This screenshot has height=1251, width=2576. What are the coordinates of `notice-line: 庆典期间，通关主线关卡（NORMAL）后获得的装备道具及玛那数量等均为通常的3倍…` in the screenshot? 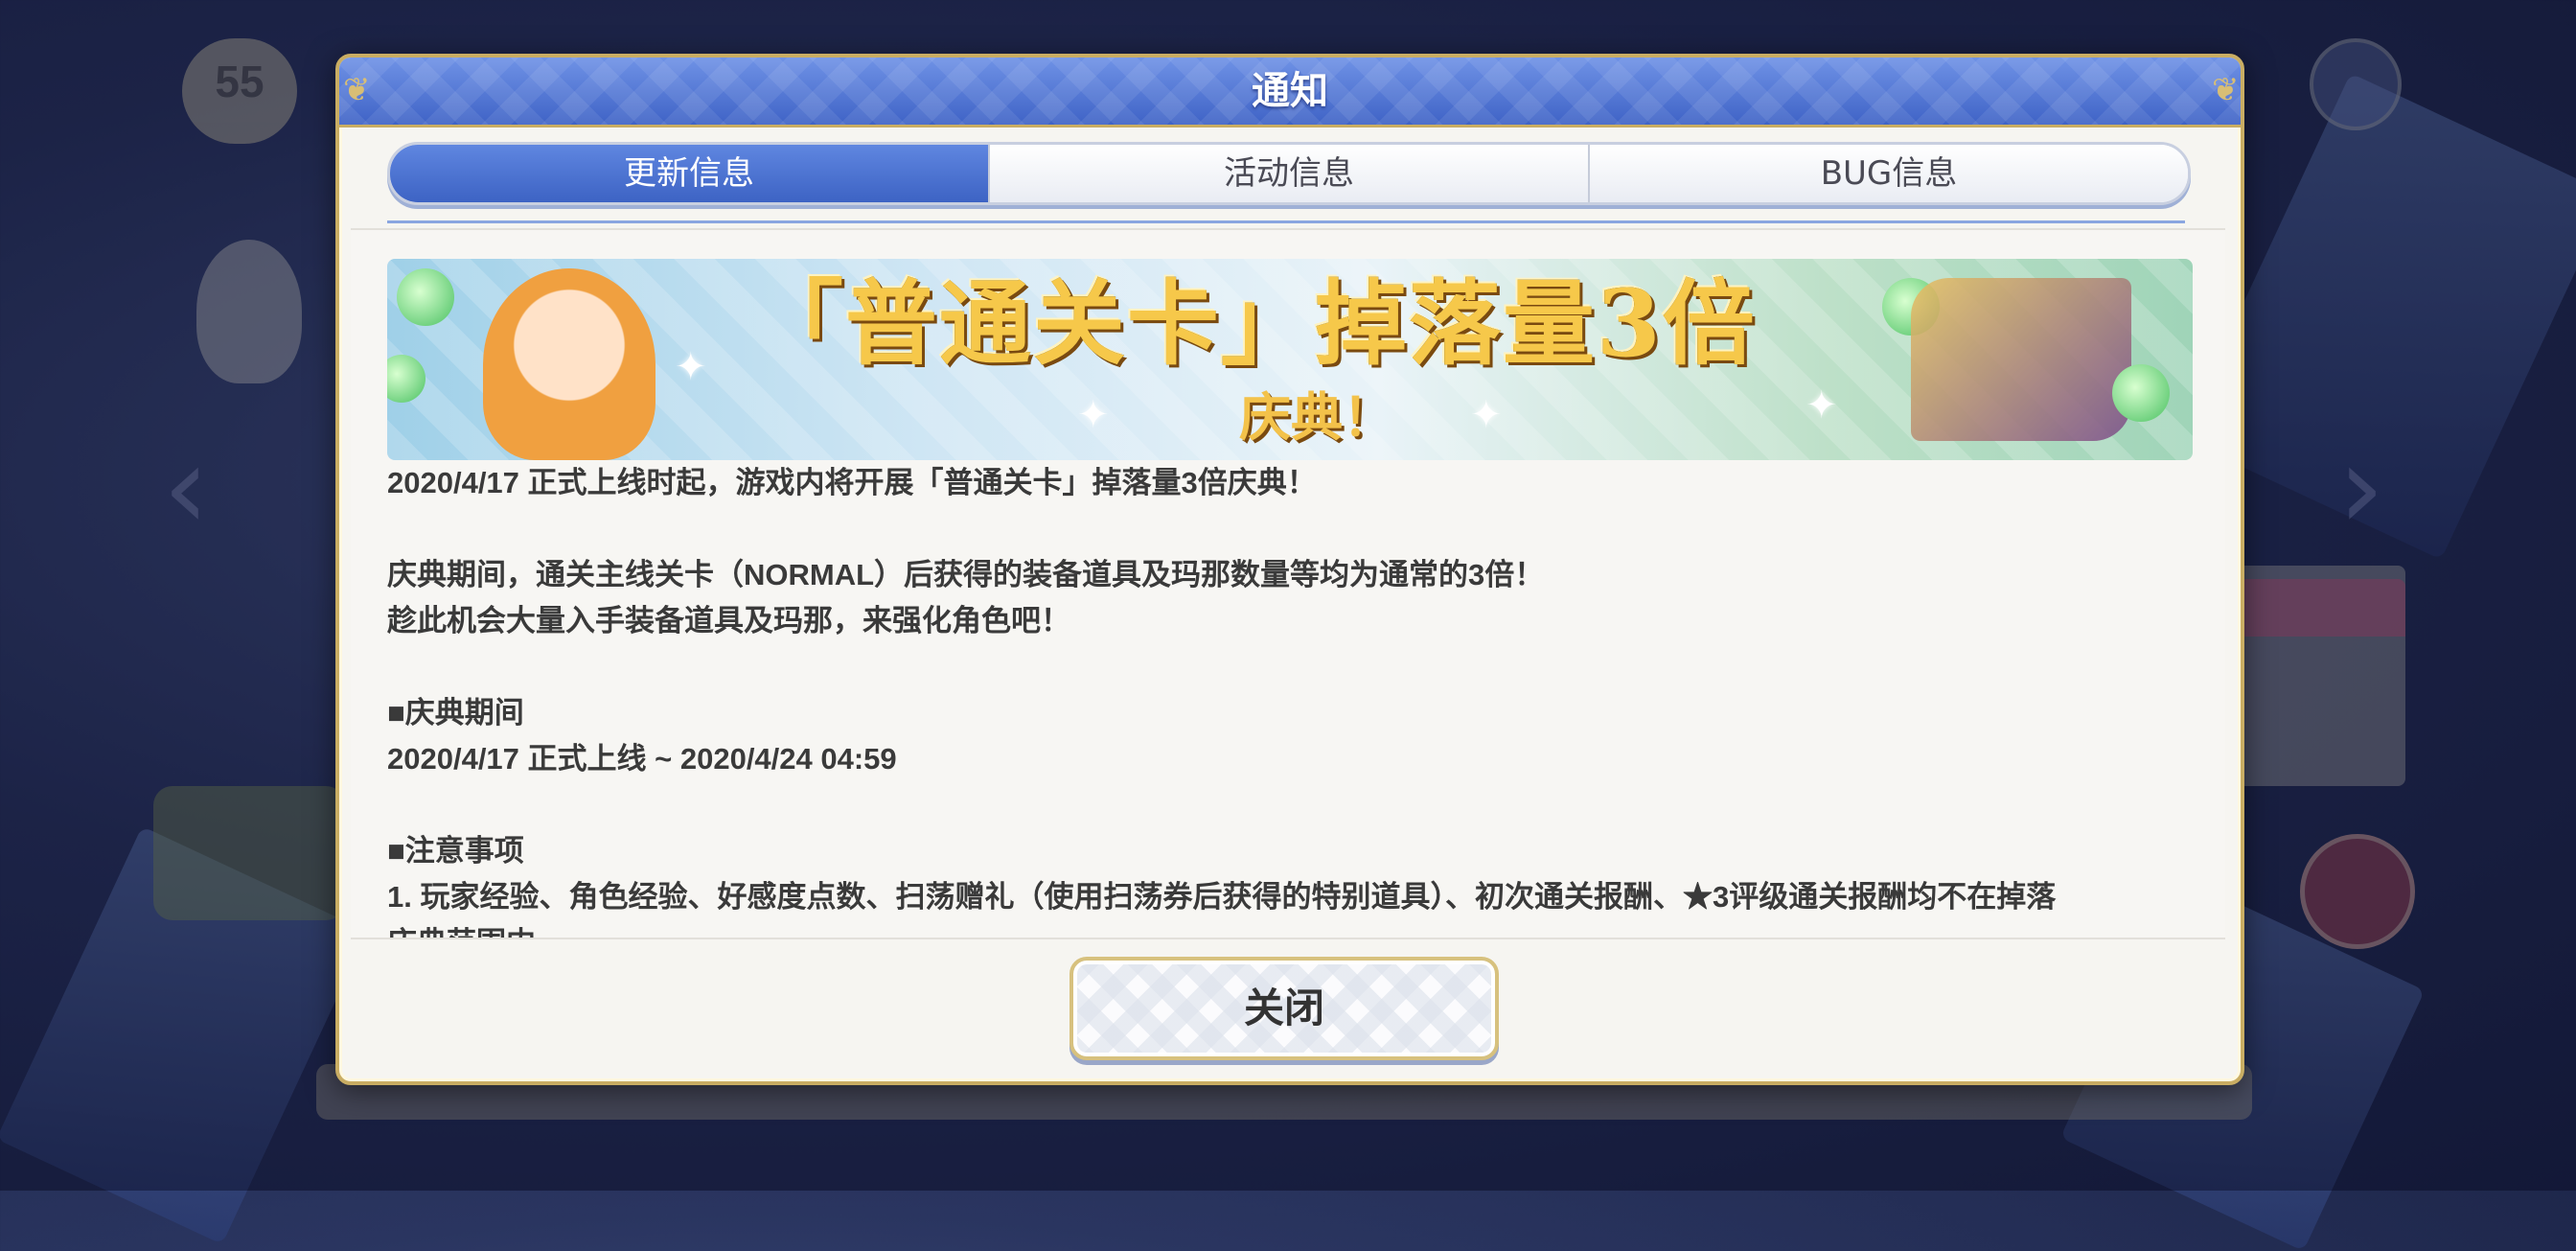 It's located at (966, 574).